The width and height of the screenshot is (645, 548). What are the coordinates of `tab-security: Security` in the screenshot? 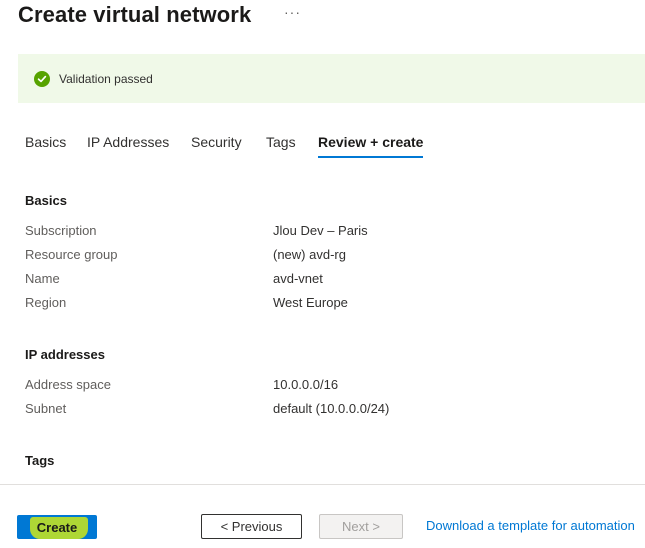 It's located at (216, 142).